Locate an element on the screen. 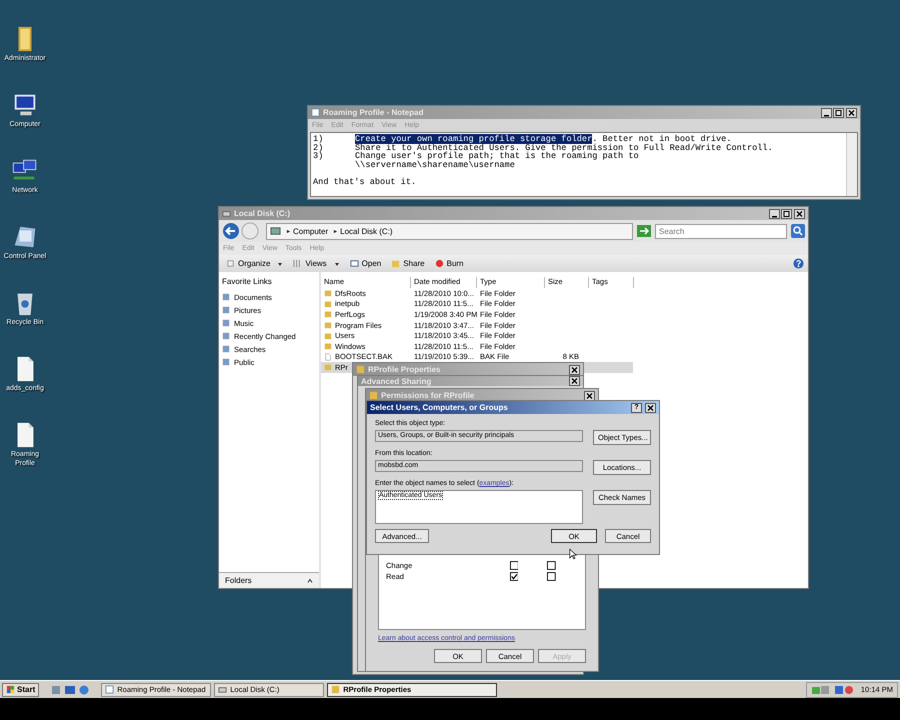 This screenshot has width=900, height=720. breadcrumb-item: Local Disk (C:) is located at coordinates (366, 231).